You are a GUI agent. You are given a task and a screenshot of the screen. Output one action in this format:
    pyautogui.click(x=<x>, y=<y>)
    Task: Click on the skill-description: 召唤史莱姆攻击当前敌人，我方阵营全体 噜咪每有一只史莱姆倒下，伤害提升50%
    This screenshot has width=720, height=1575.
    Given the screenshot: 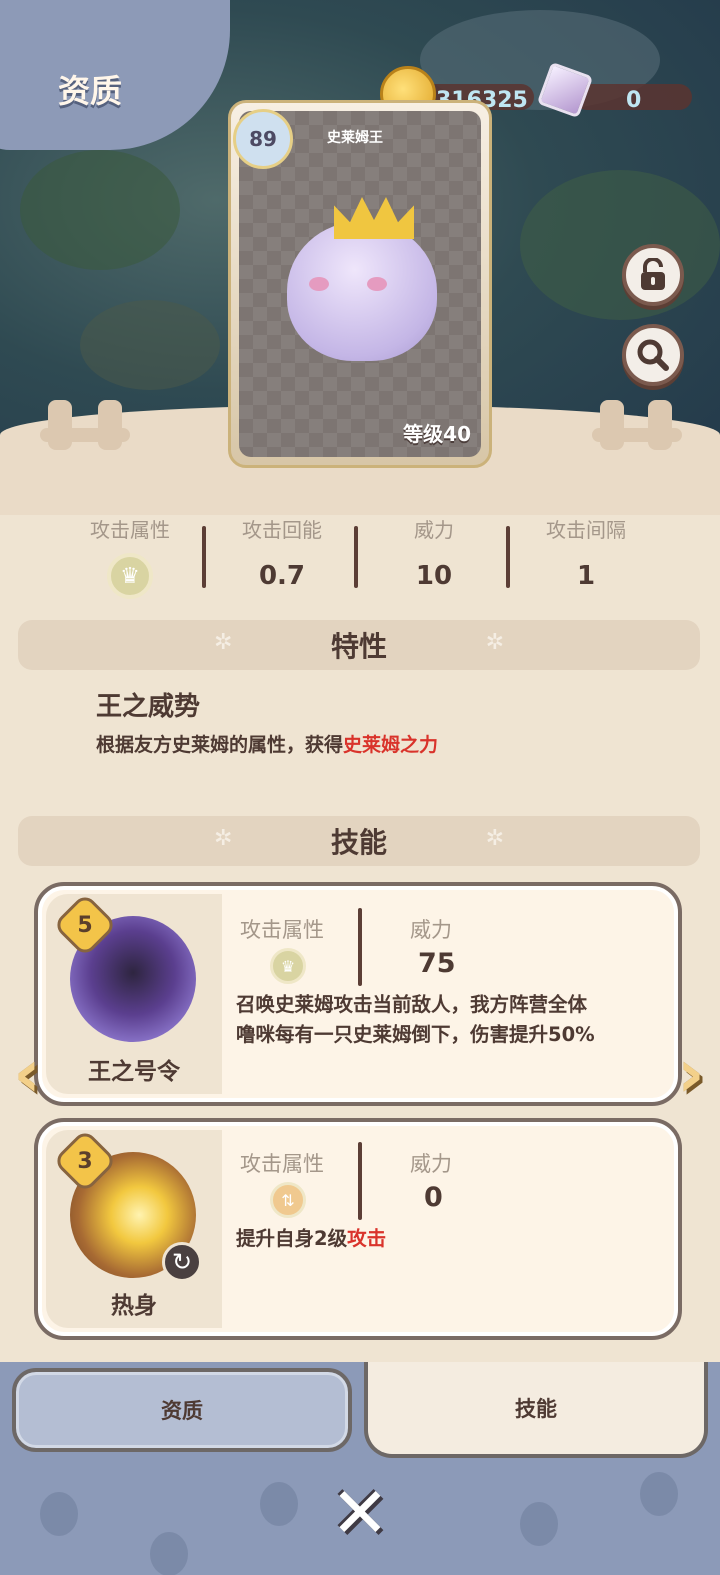 What is the action you would take?
    pyautogui.click(x=415, y=1020)
    